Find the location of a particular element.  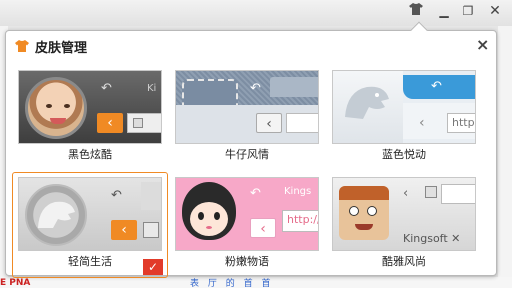

skin-manager-button is located at coordinates (416, 11).